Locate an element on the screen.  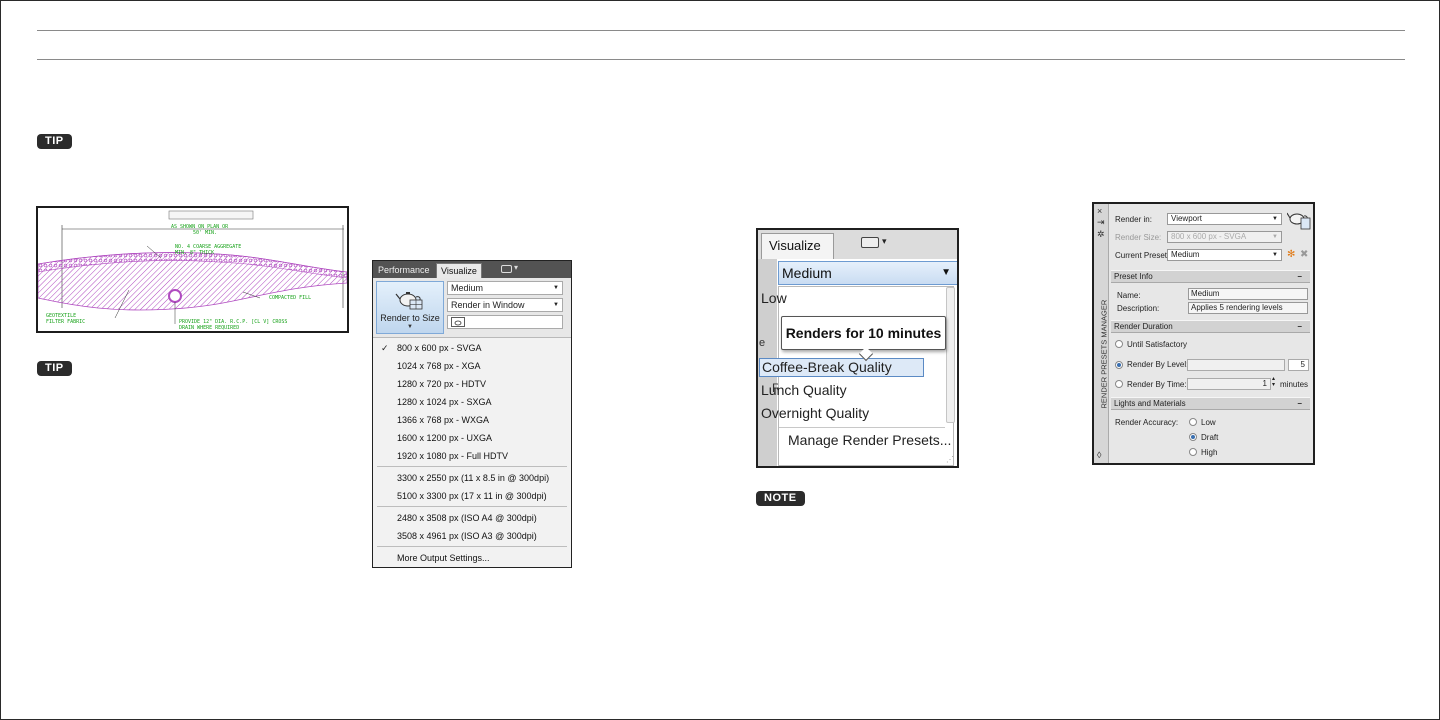
menu-item-size: 1280 x 1024 px - SXGA is located at coordinates (444, 402).